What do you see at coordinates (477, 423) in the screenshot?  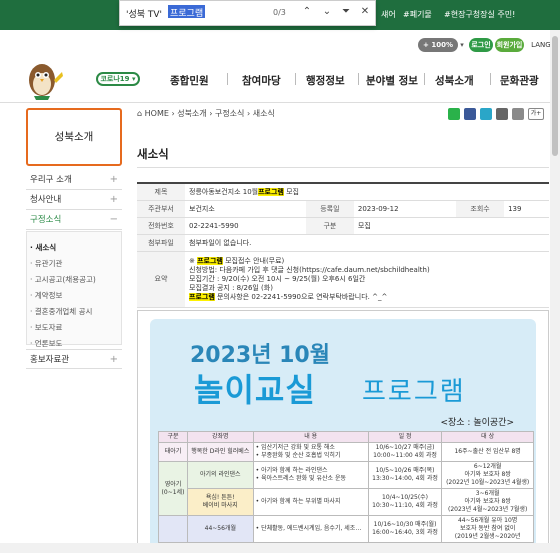 I see `poster-place: <장소 : 놀이공간>` at bounding box center [477, 423].